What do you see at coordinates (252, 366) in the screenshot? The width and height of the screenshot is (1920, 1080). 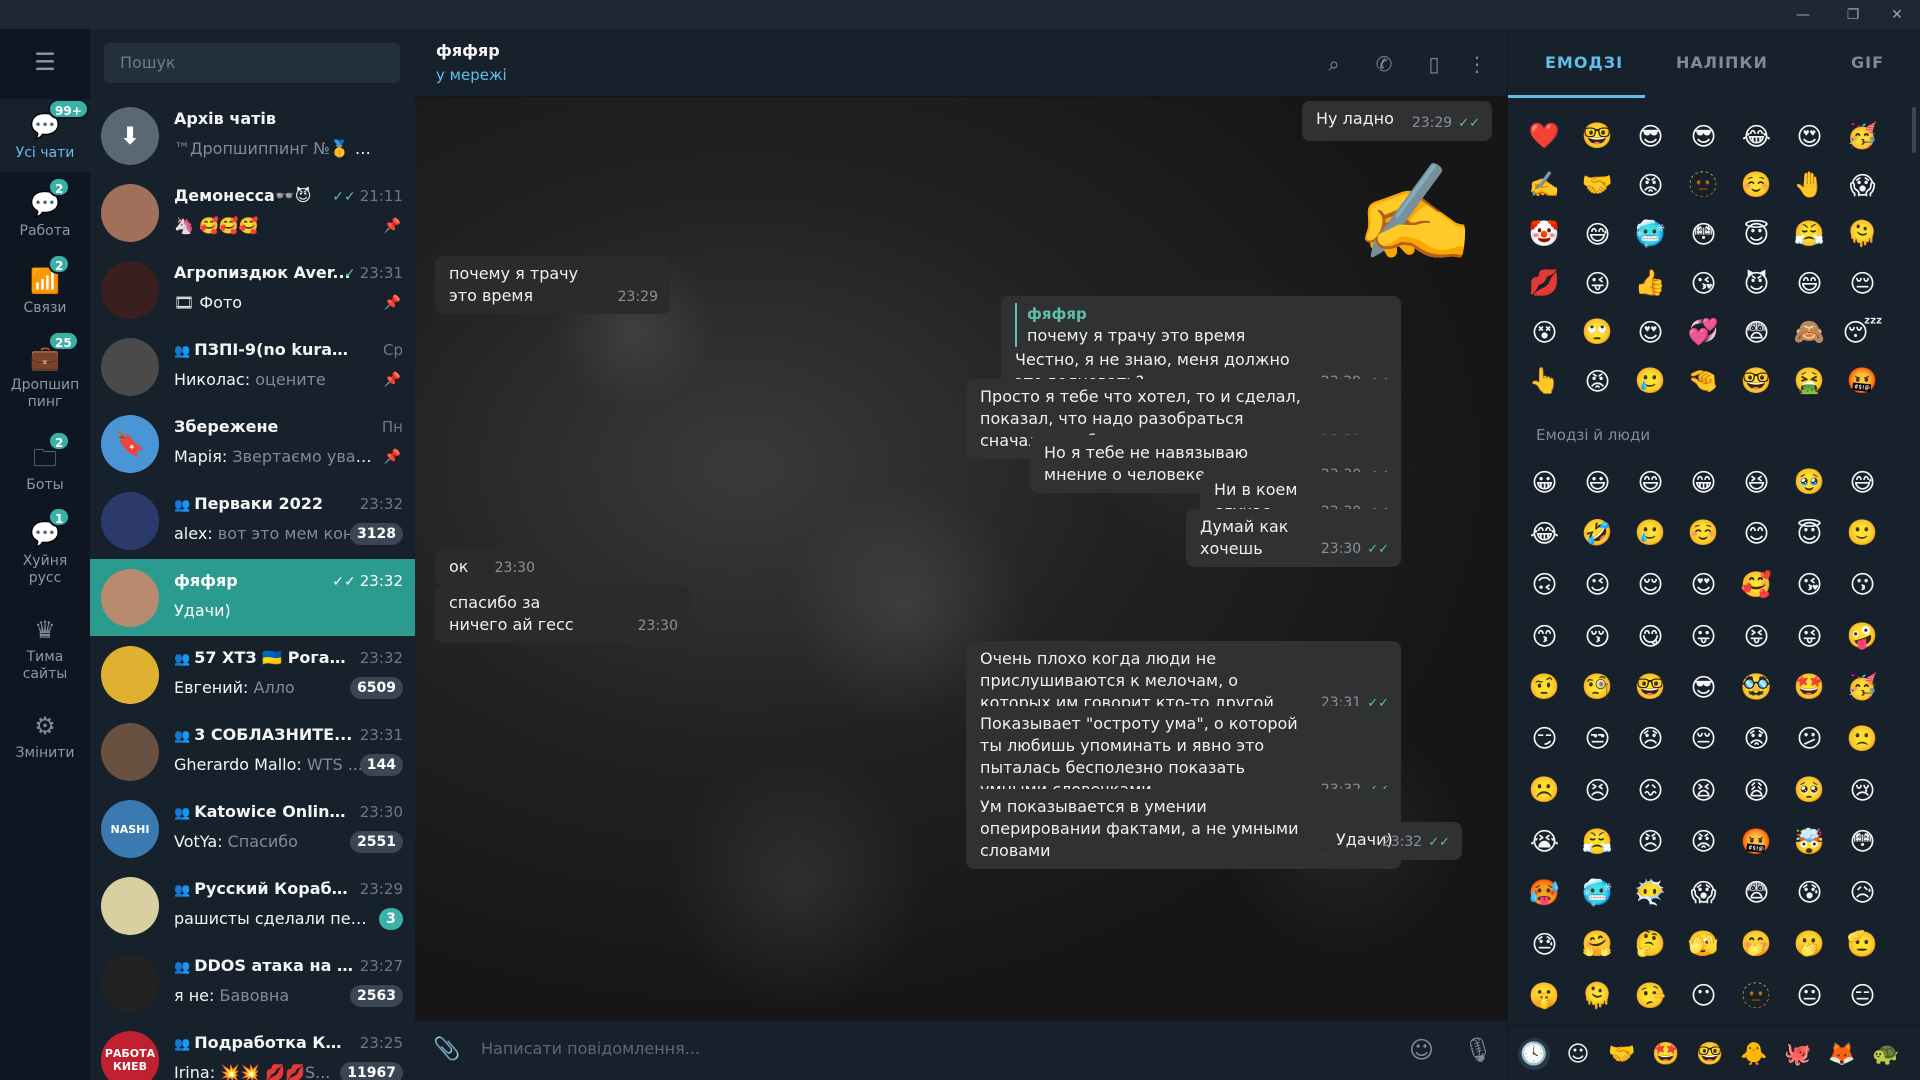 I see `chat-list-item: 👥 ПЗПІ-9(no kurator) Ср Николас: оцените 📌` at bounding box center [252, 366].